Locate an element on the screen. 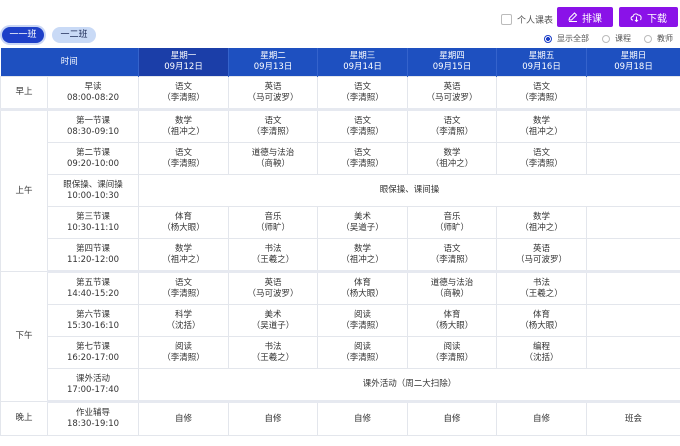  period-cell: 作业辅导 18:30-19:10 is located at coordinates (93, 418).